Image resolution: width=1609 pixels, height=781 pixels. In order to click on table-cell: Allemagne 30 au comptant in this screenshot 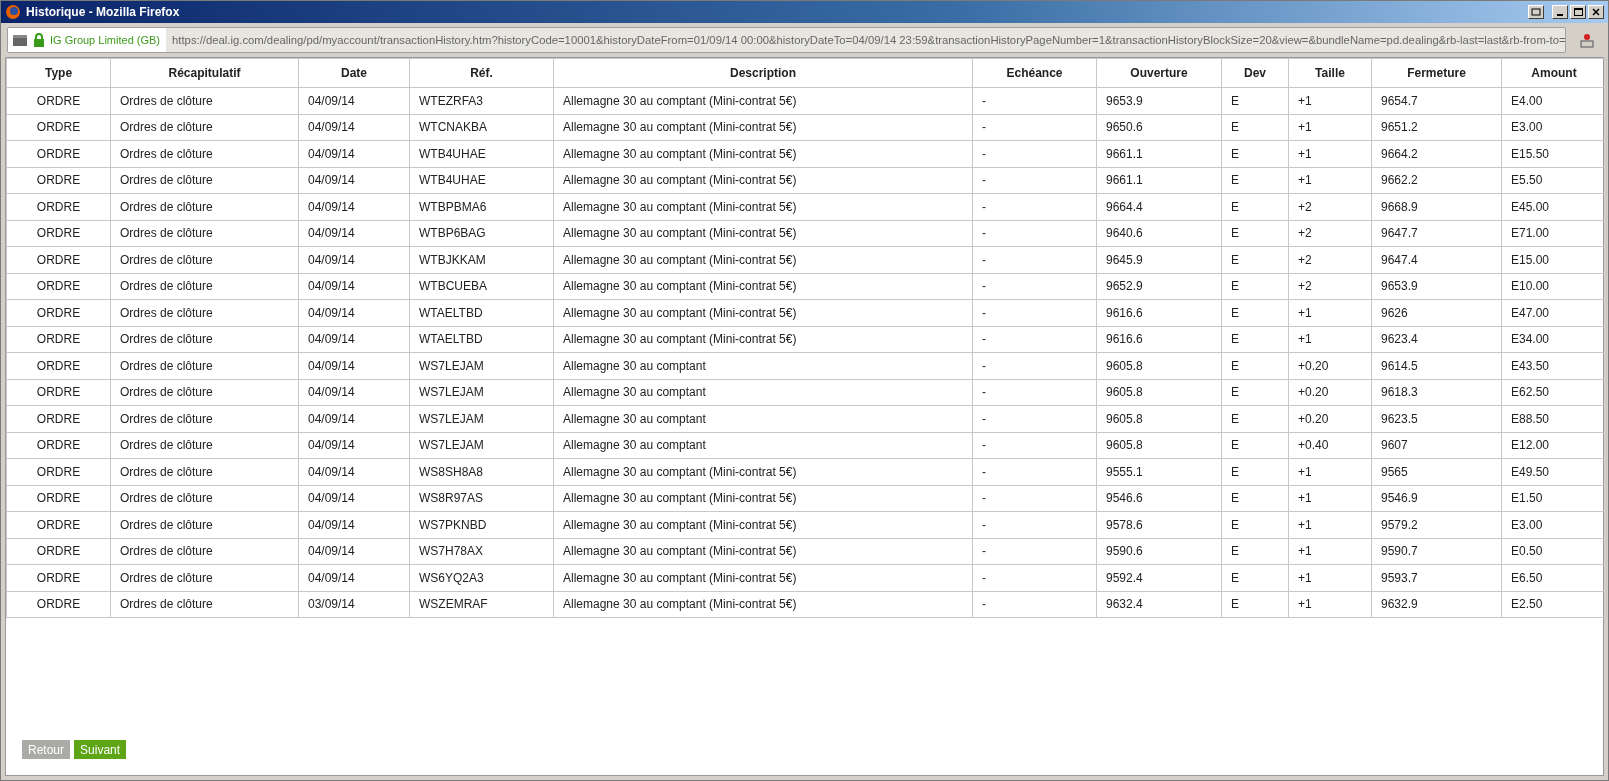, I will do `click(763, 418)`.